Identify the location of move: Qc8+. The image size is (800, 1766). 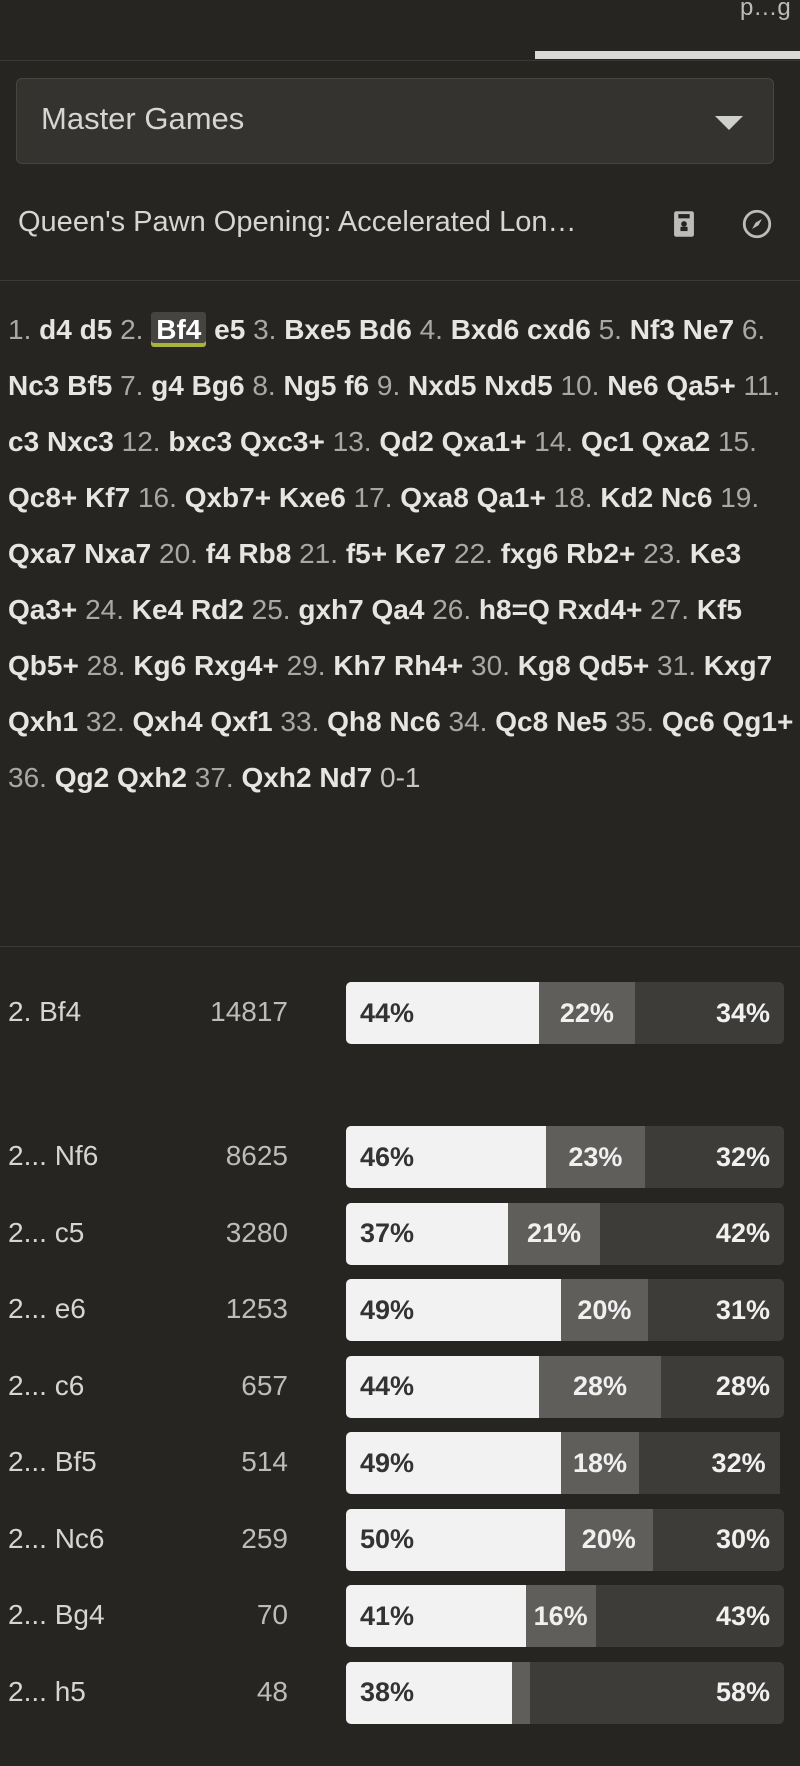
(42, 497).